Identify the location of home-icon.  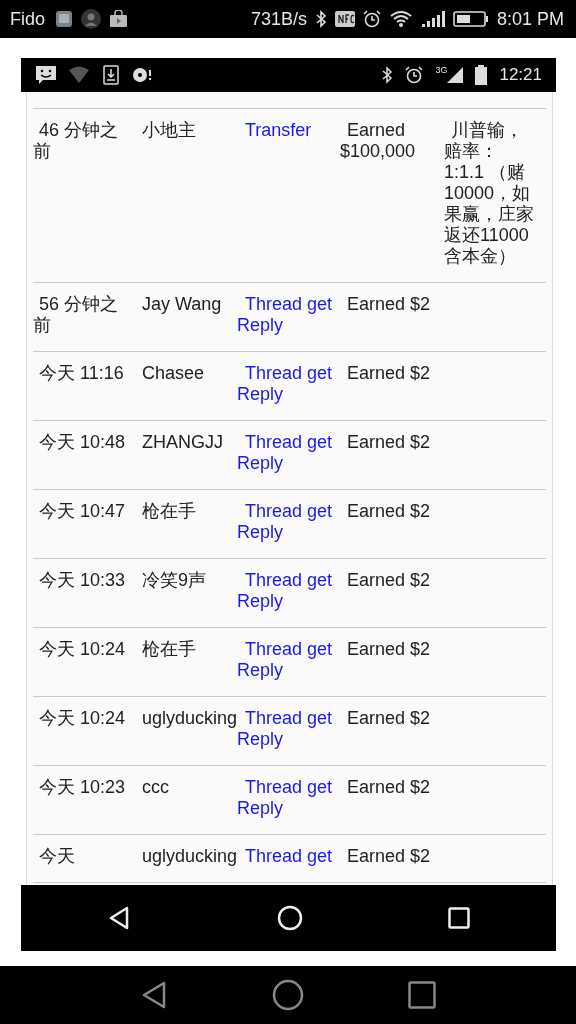
(288, 995).